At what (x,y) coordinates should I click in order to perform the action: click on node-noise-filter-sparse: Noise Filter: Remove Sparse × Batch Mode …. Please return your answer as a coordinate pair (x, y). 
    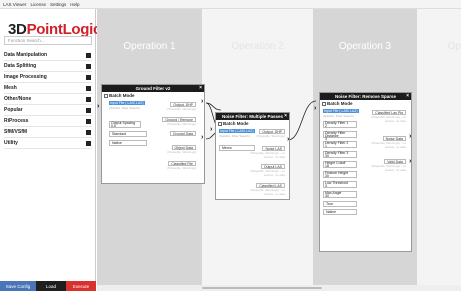
    Looking at the image, I should click on (365, 172).